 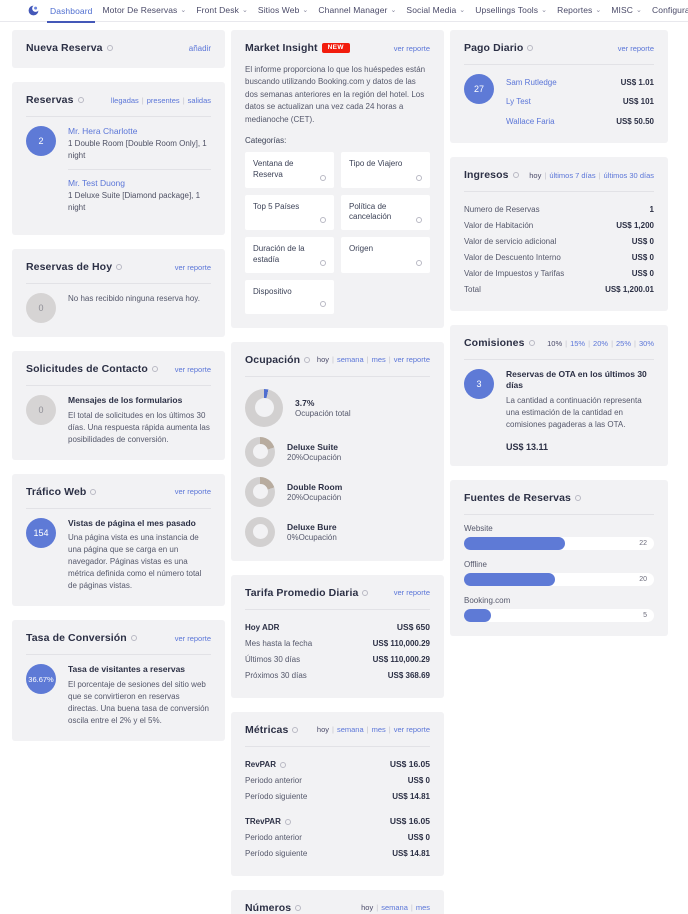 I want to click on tab-ultimos-7-dias: últimos 7 días, so click(x=572, y=175).